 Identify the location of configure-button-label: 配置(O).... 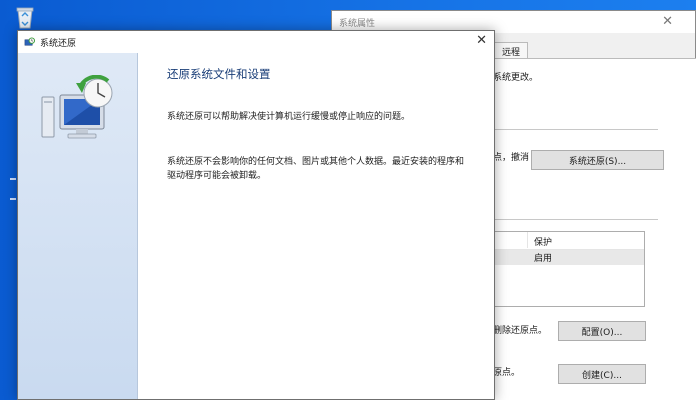
(602, 332).